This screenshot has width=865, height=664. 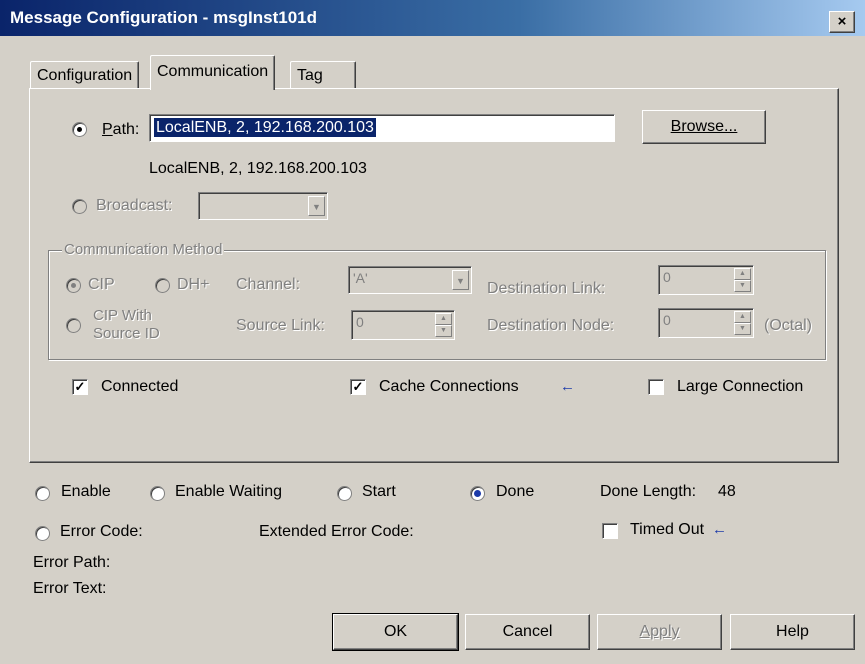 I want to click on cip-radio, so click(x=73, y=285).